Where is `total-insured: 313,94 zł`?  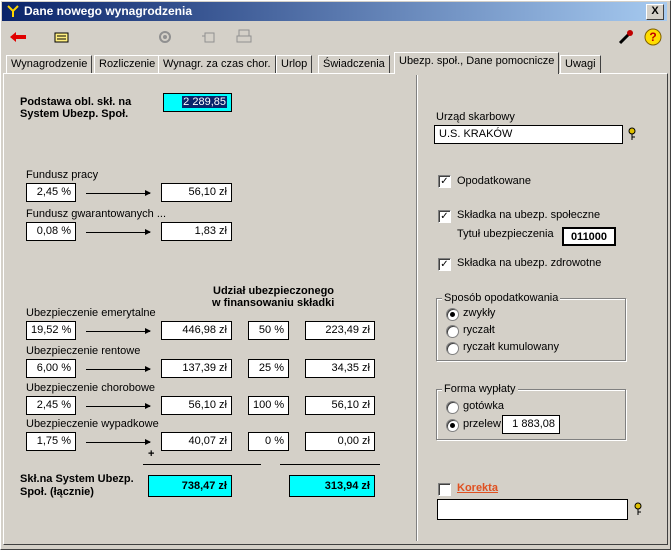 total-insured: 313,94 zł is located at coordinates (332, 486).